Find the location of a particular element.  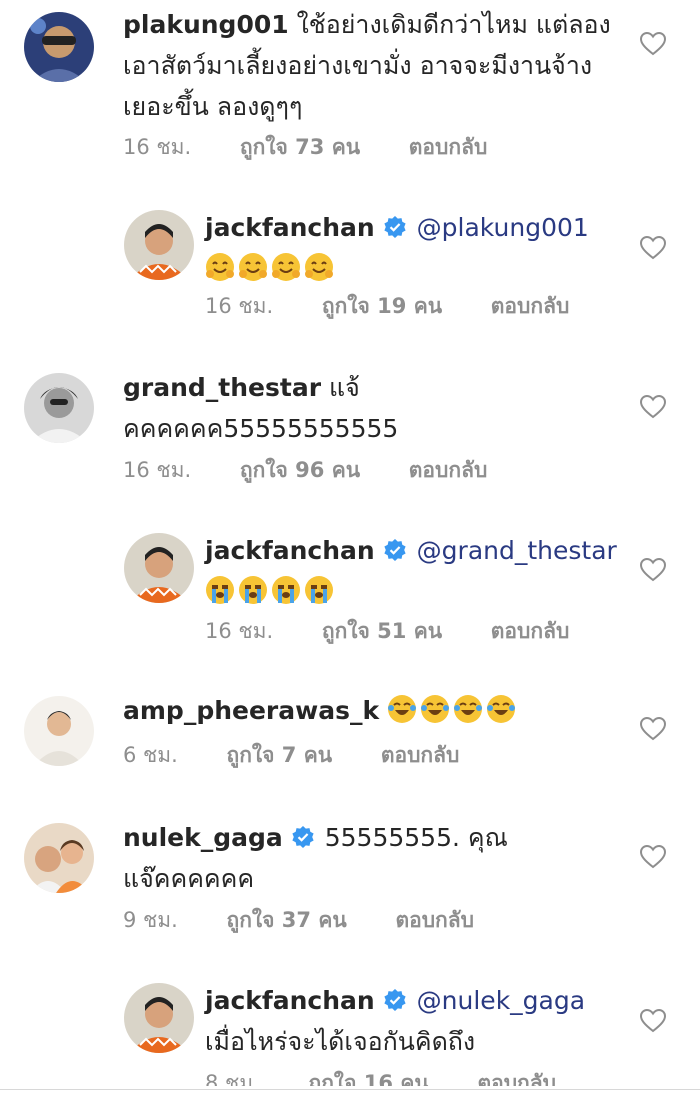

comment-meta: 16 ชม. ถูกใจ 73 คน ตอบกลับ is located at coordinates (326, 147).